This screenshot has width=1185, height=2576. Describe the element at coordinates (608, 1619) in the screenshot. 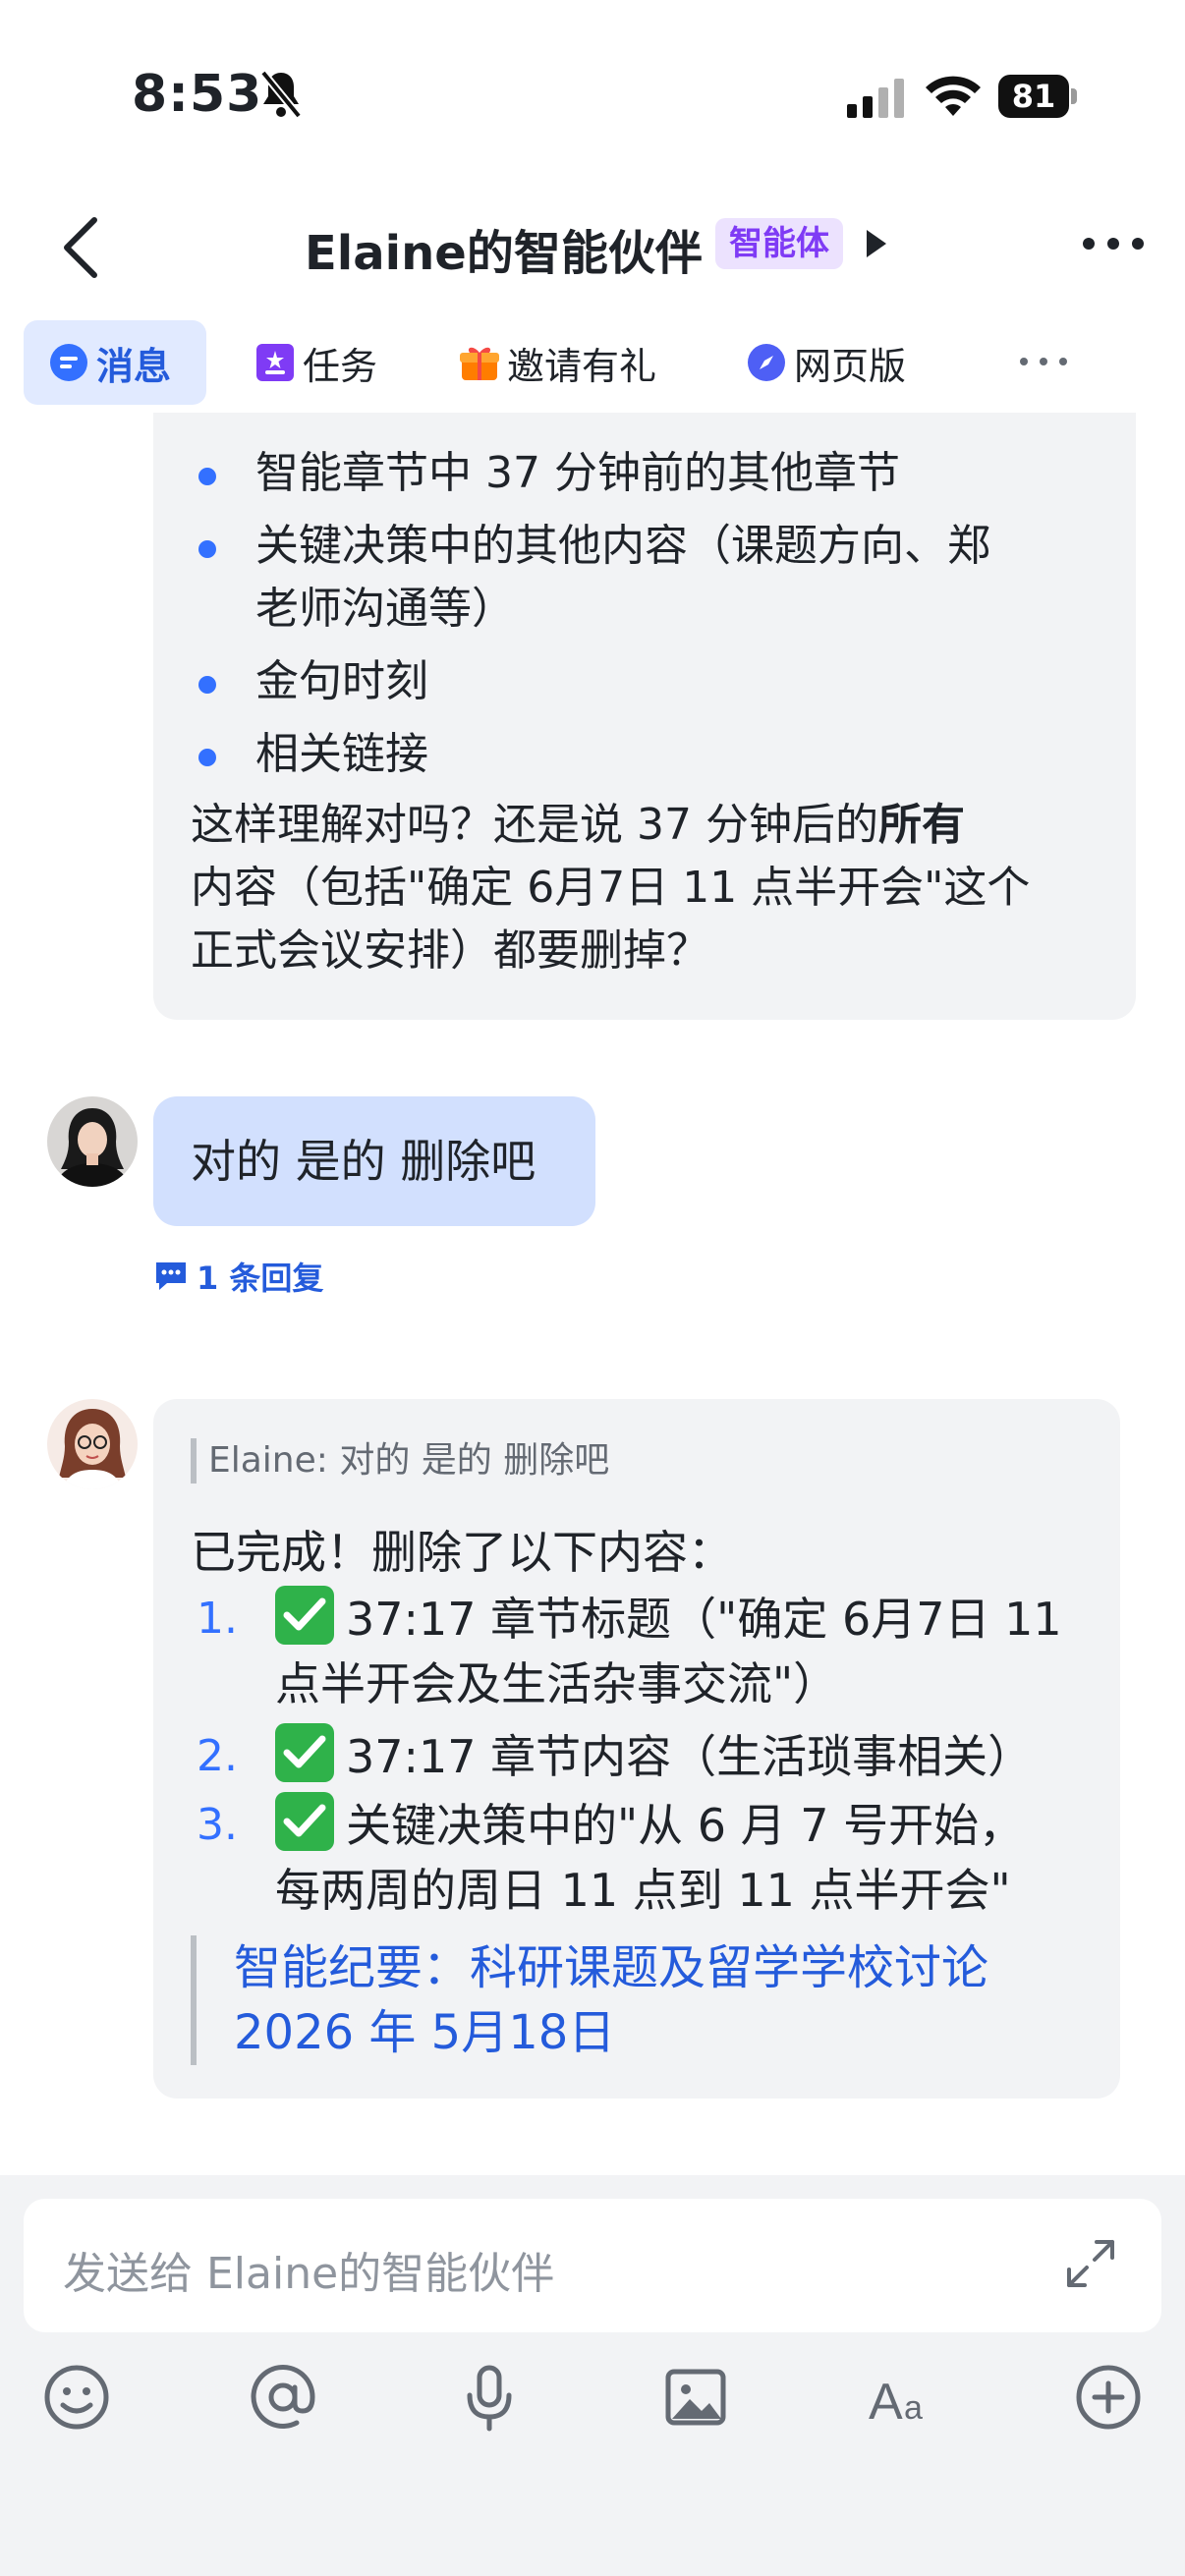

I see `list-item: 1. 37:17 章节标题（"确定 6月7日 11` at that location.